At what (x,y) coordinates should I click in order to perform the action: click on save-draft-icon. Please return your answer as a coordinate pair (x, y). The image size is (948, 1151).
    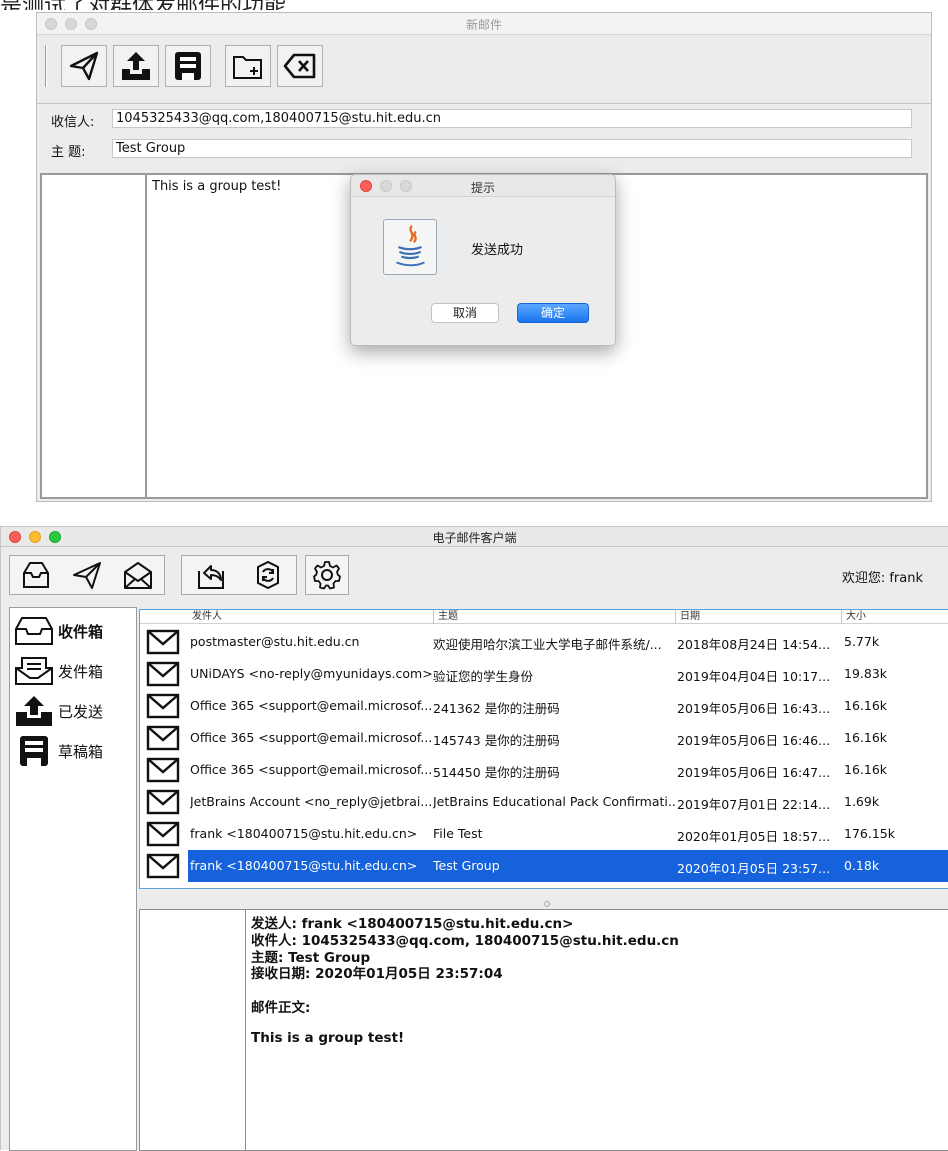
    Looking at the image, I should click on (188, 66).